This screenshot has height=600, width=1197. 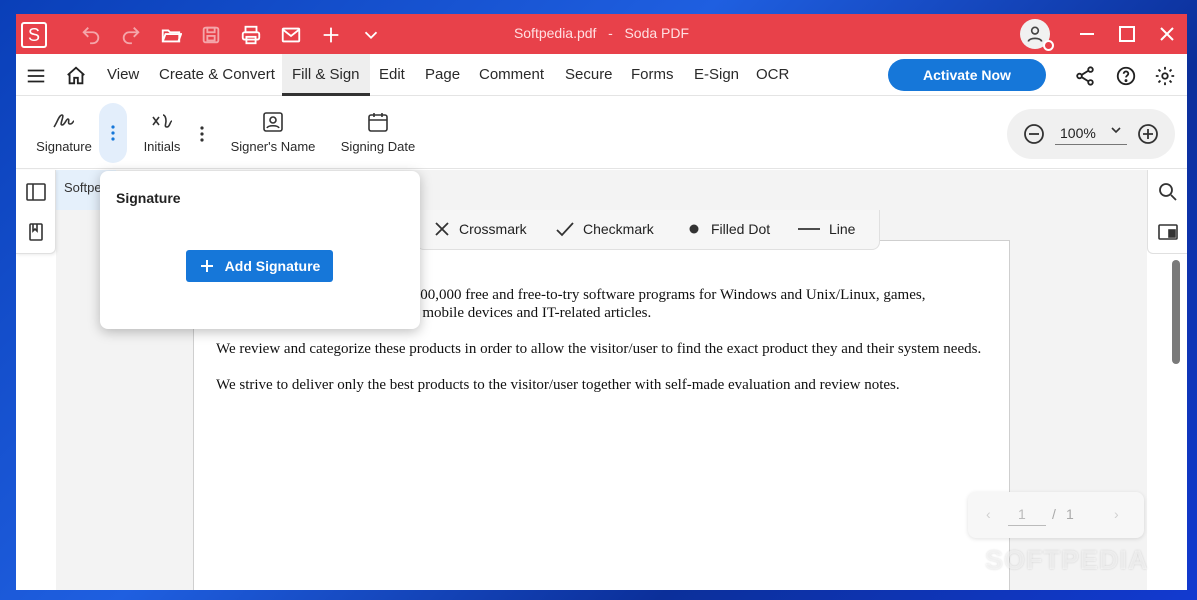 What do you see at coordinates (162, 120) in the screenshot?
I see `initials-icon` at bounding box center [162, 120].